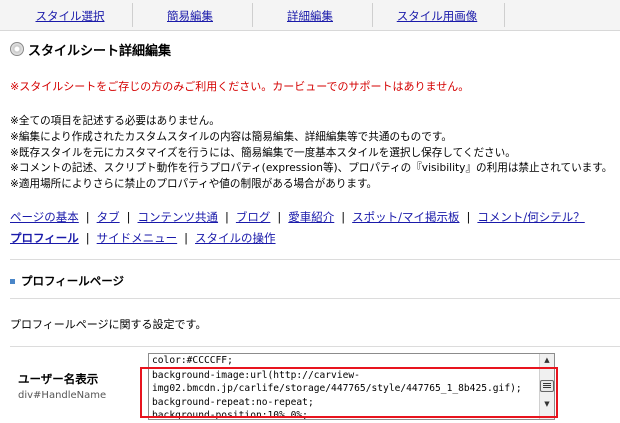  I want to click on nav-link-style-ops: スタイルの操作, so click(235, 238).